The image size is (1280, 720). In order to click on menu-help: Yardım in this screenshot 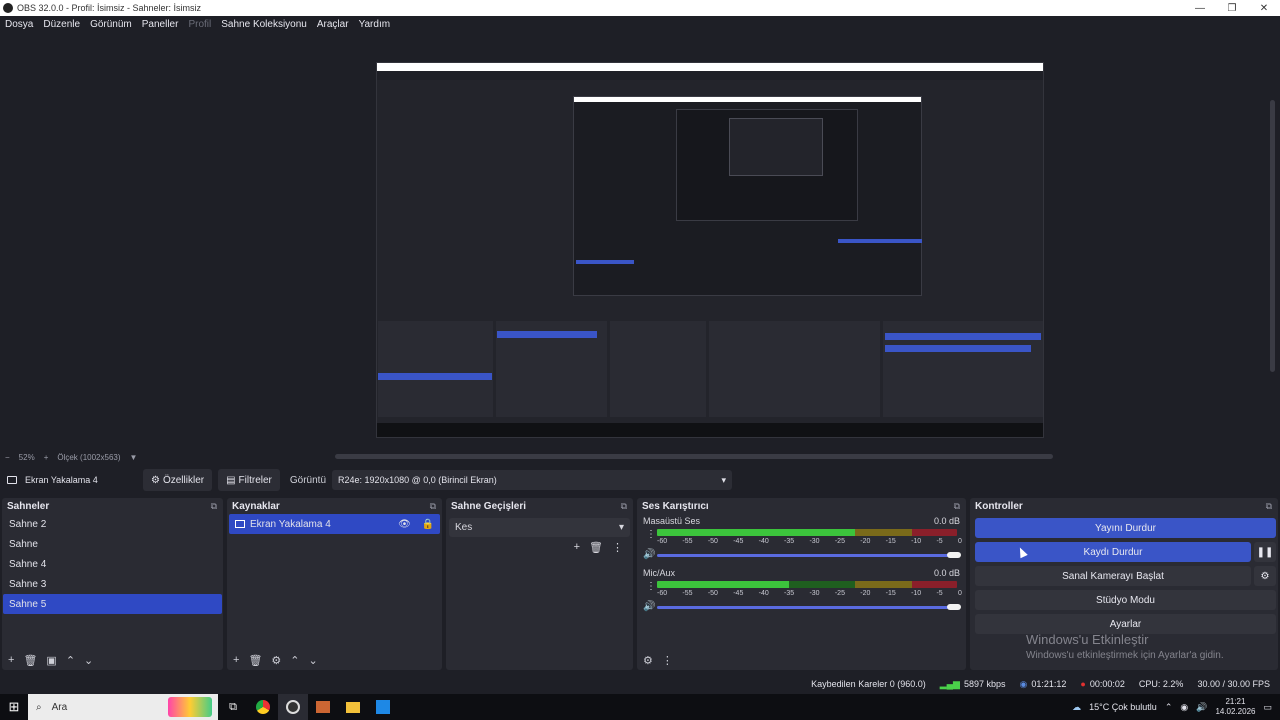, I will do `click(375, 24)`.